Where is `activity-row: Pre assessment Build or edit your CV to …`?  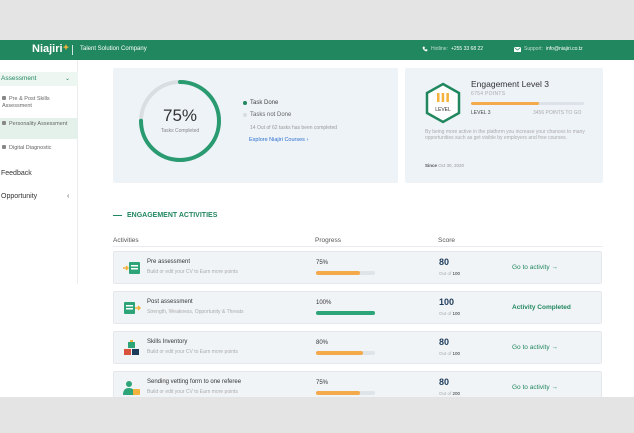 activity-row: Pre assessment Build or edit your CV to … is located at coordinates (357, 267).